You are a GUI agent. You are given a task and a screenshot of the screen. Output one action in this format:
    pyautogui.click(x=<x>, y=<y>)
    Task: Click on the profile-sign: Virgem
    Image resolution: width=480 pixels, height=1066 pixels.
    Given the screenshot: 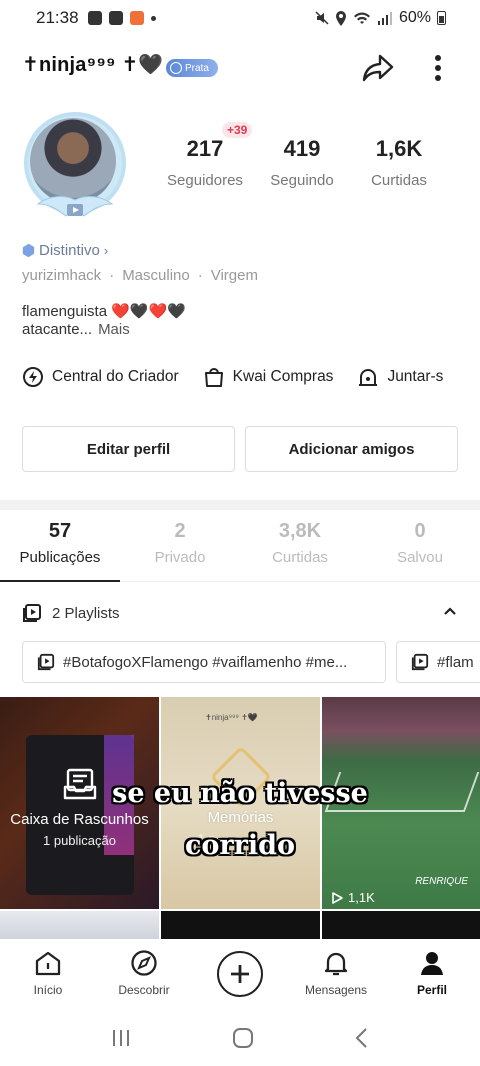 What is the action you would take?
    pyautogui.click(x=234, y=275)
    